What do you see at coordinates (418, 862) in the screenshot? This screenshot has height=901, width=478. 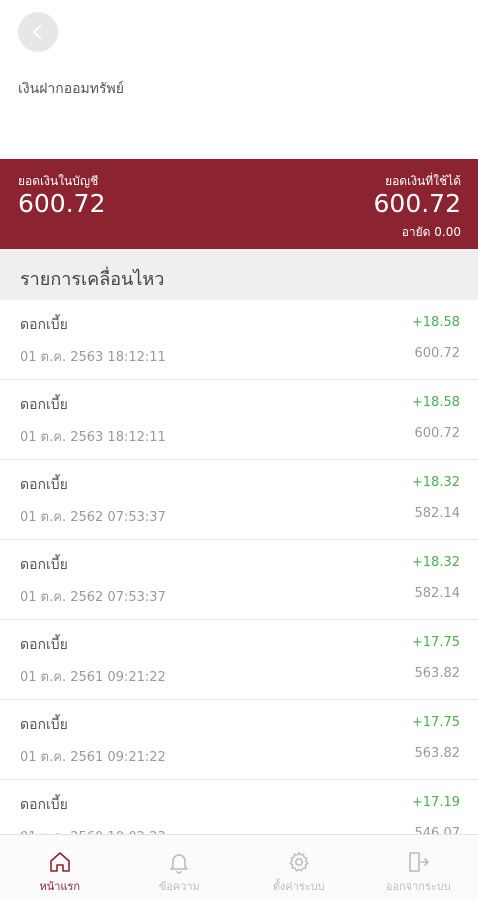 I see `logout-icon` at bounding box center [418, 862].